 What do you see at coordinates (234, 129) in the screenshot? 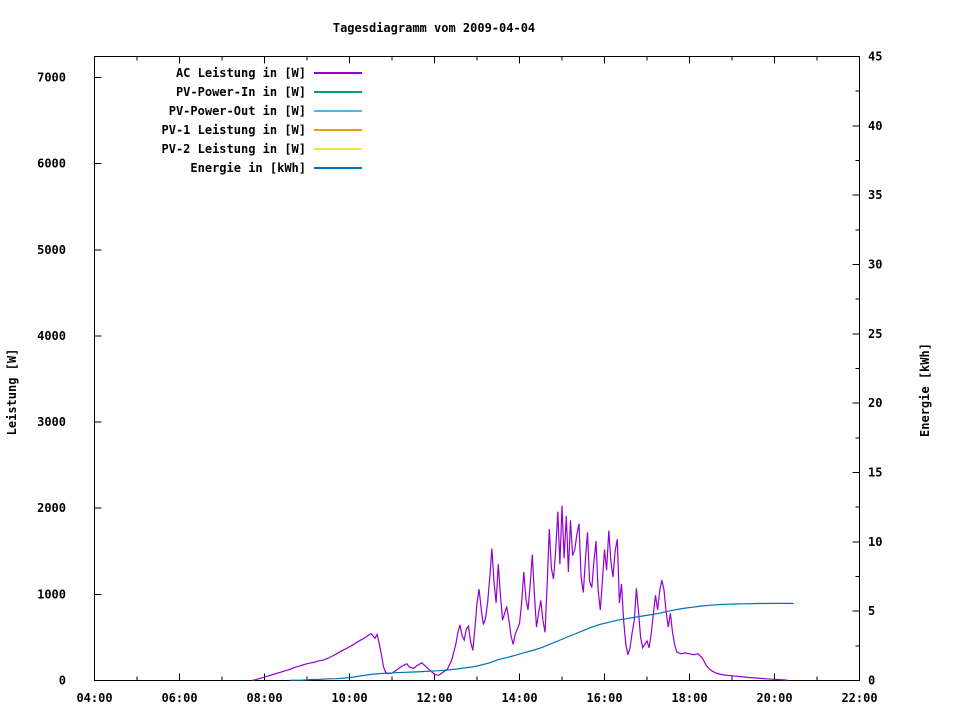
I see `legend-label: PV-1 Leistung in [W]` at bounding box center [234, 129].